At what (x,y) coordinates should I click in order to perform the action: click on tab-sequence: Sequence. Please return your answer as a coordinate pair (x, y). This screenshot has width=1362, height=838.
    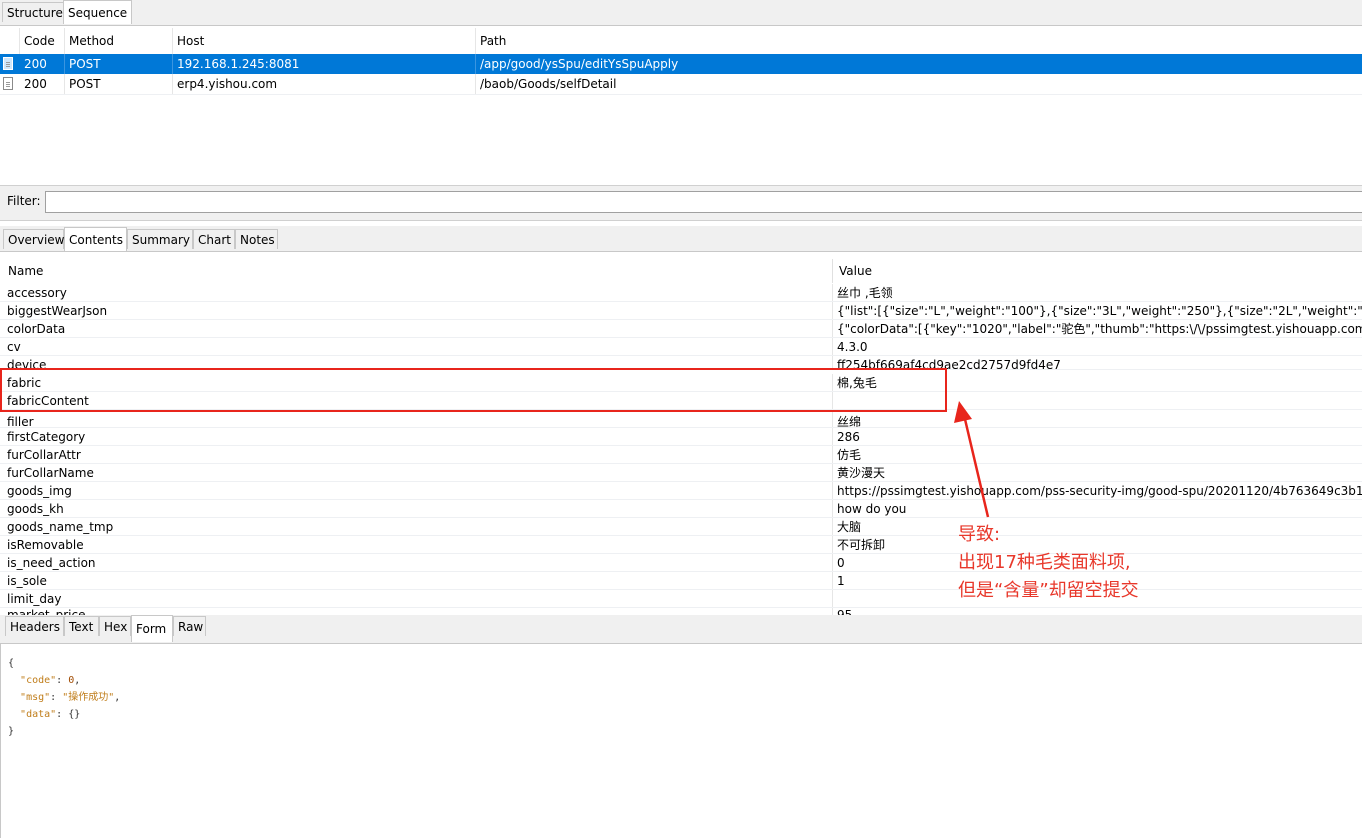
    Looking at the image, I should click on (97, 12).